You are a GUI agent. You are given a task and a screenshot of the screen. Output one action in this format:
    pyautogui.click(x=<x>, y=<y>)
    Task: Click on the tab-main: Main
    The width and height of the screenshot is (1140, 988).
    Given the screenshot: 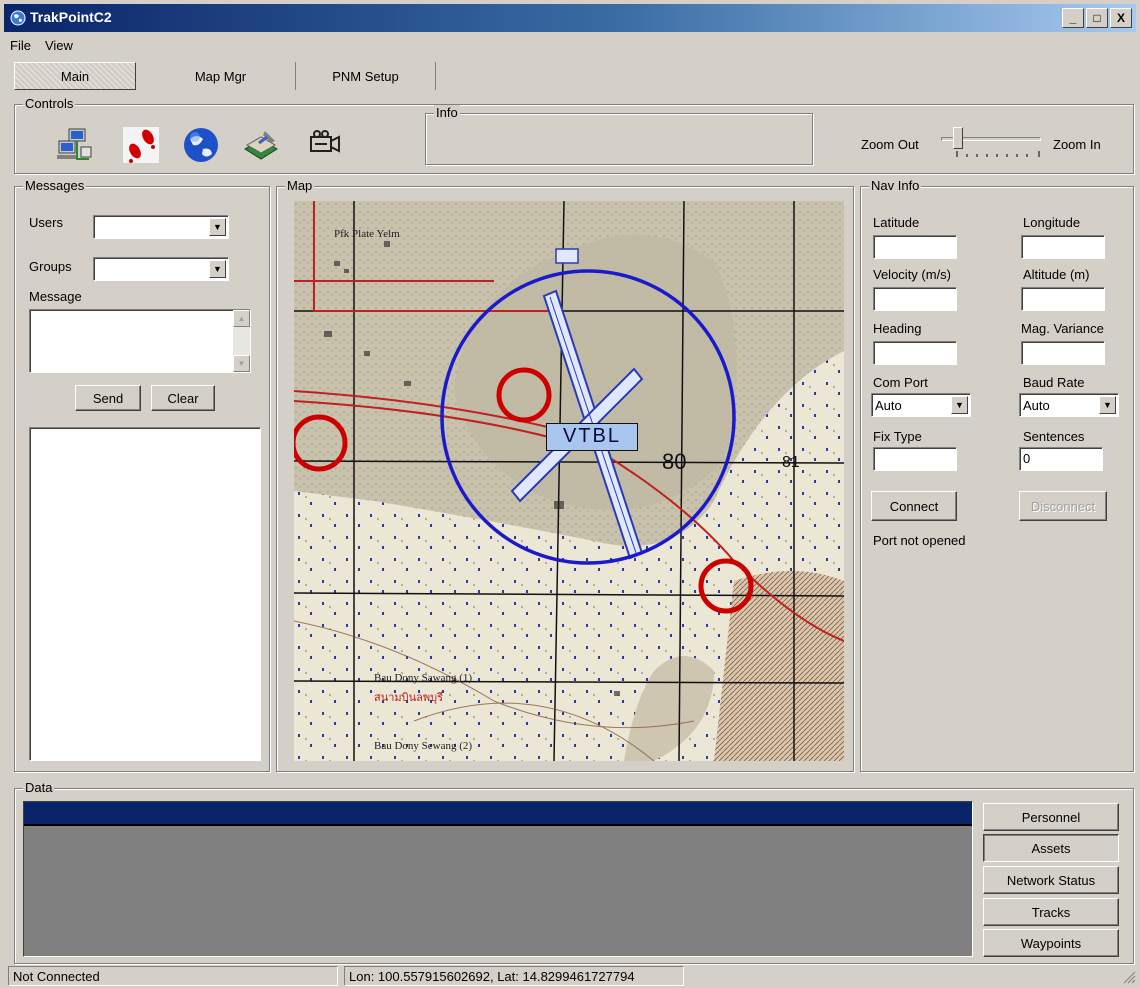 What is the action you would take?
    pyautogui.click(x=75, y=76)
    